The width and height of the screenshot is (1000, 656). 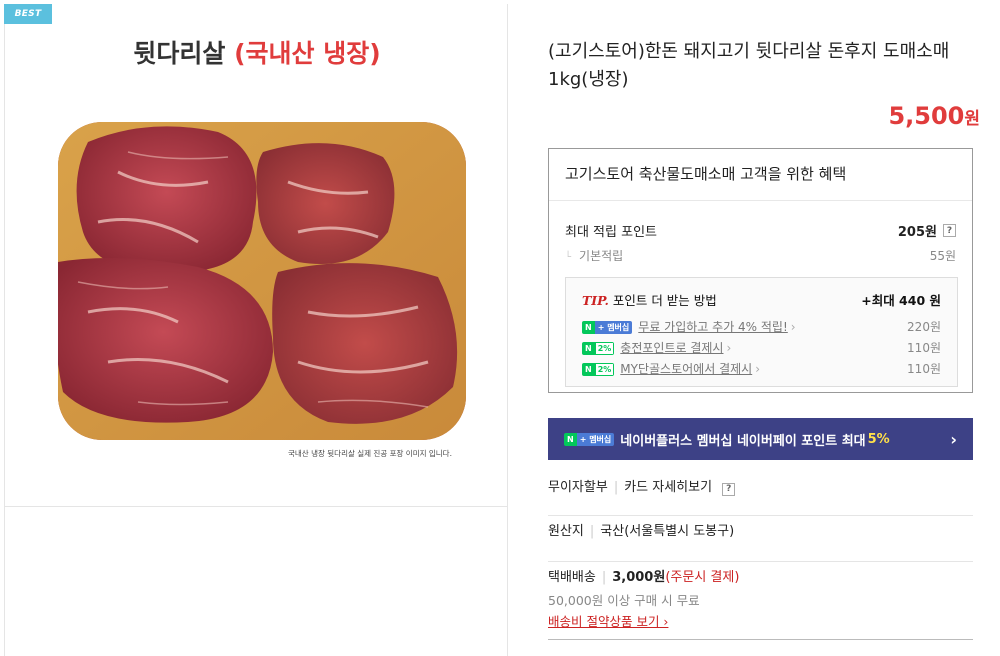 What do you see at coordinates (942, 256) in the screenshot?
I see `basic-points-value: 55원` at bounding box center [942, 256].